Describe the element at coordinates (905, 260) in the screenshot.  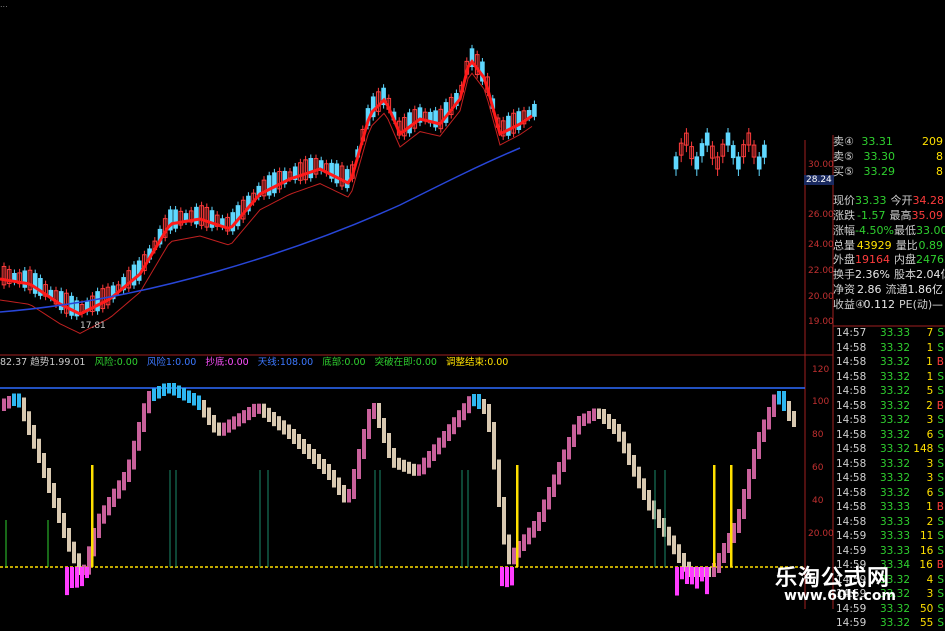
I see `quote-label: 内盘` at that location.